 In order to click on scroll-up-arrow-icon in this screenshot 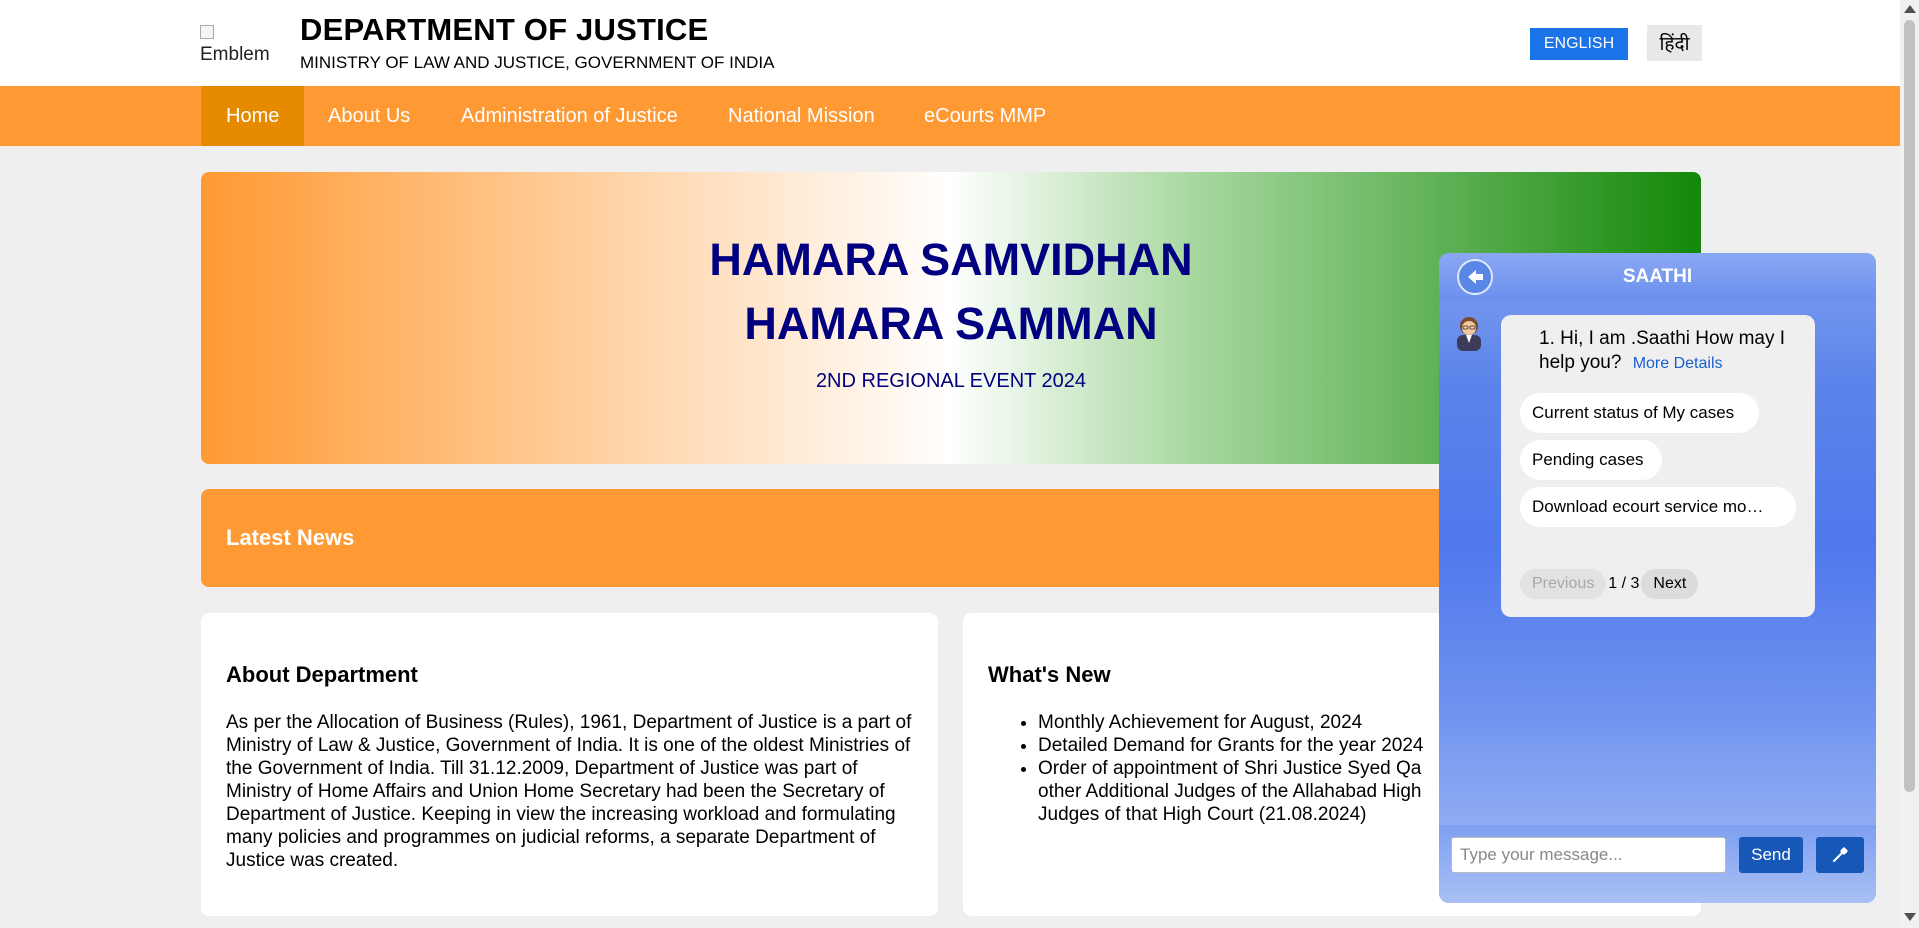, I will do `click(1910, 9)`.